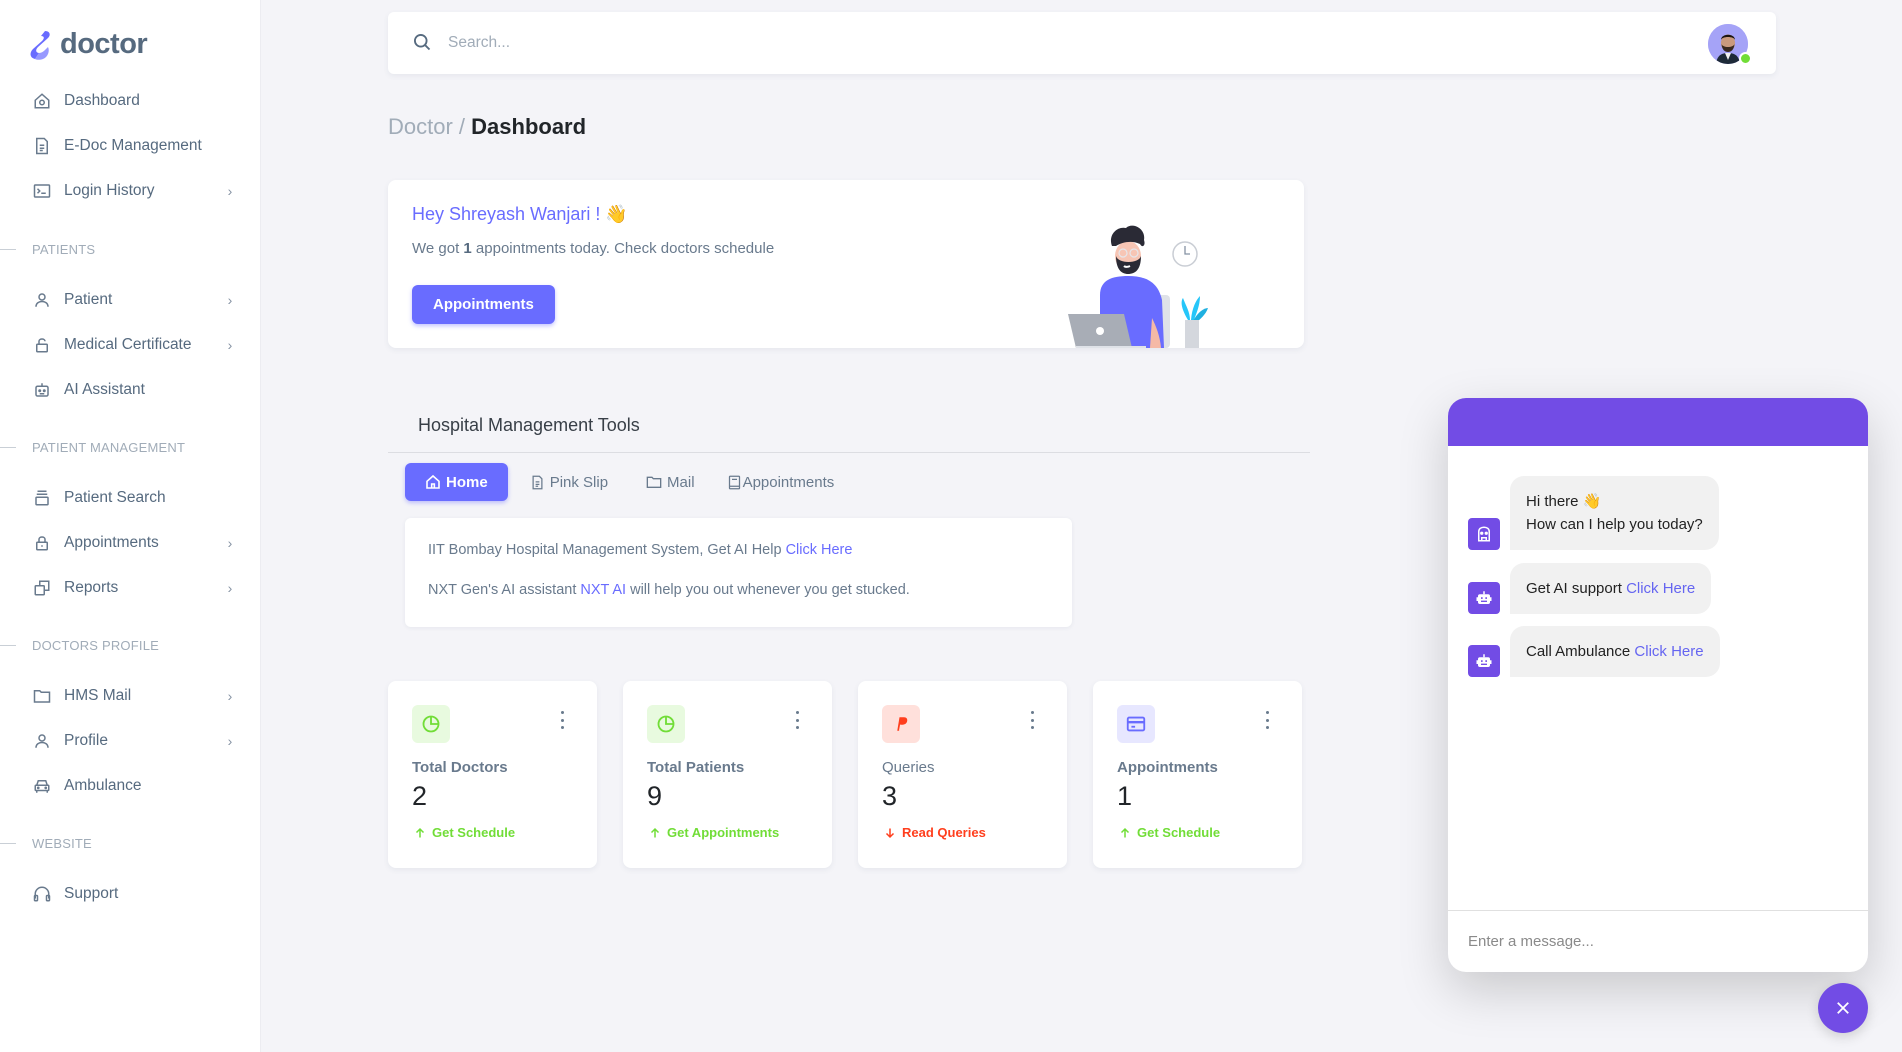 The height and width of the screenshot is (1052, 1902). I want to click on stat-link-label: Get Appointments, so click(723, 832).